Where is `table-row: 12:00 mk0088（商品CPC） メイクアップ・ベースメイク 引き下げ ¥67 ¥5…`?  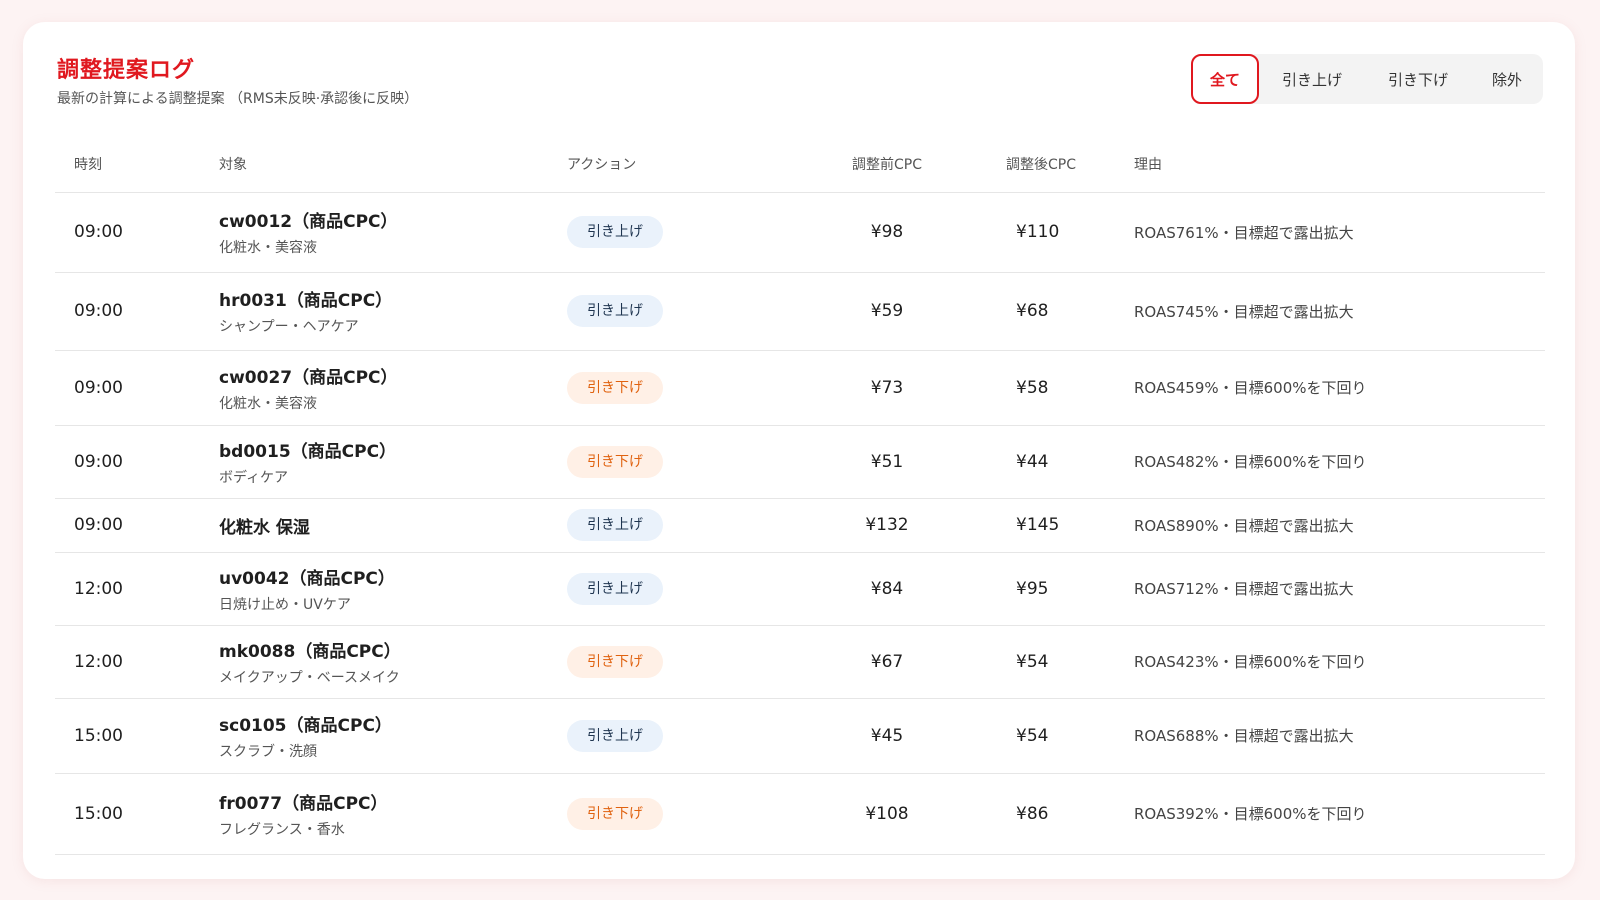
table-row: 12:00 mk0088（商品CPC） メイクアップ・ベースメイク 引き下げ ¥67 ¥5… is located at coordinates (800, 662).